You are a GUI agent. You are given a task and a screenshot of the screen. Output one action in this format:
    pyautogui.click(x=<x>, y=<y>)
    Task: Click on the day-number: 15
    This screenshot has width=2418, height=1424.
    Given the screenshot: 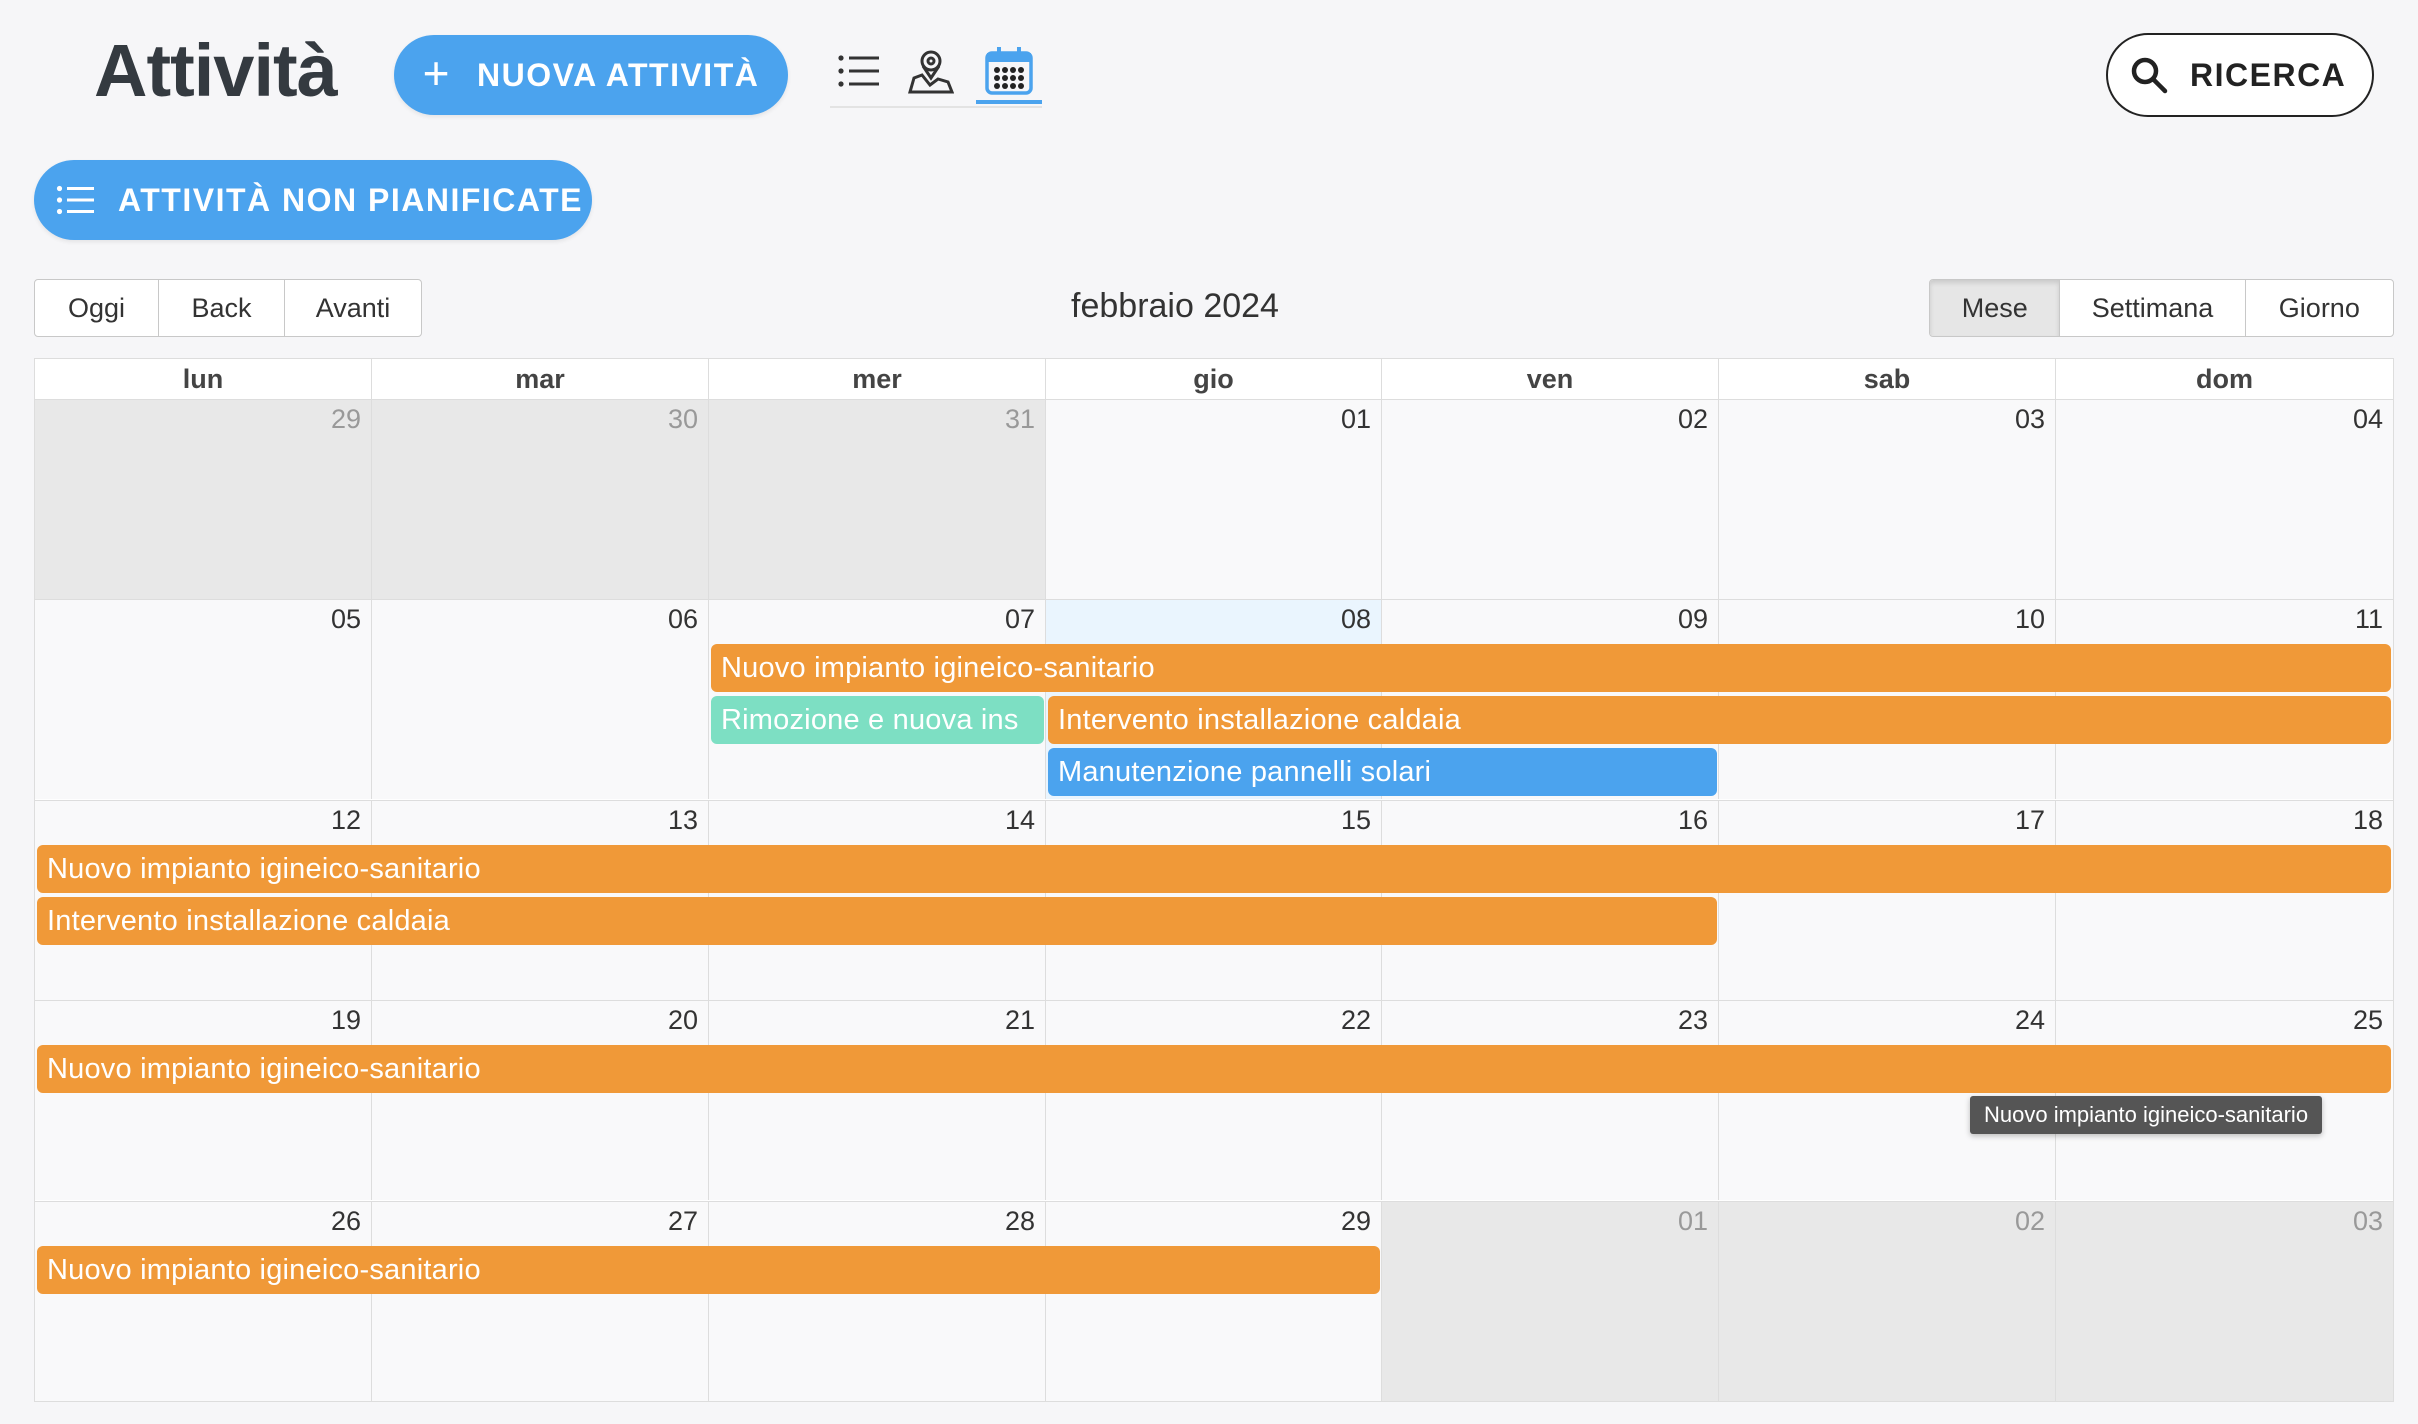 What is the action you would take?
    pyautogui.click(x=1356, y=820)
    